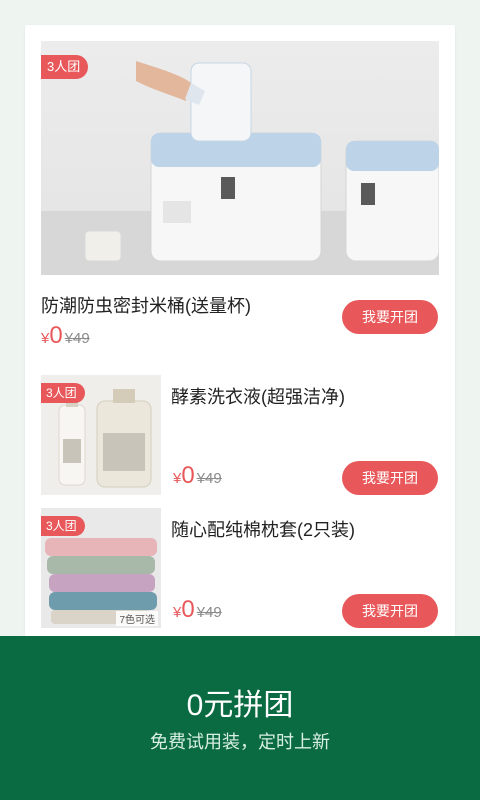 The width and height of the screenshot is (480, 800). I want to click on footer-subtitle: 免费试用装，定时上新, so click(240, 742).